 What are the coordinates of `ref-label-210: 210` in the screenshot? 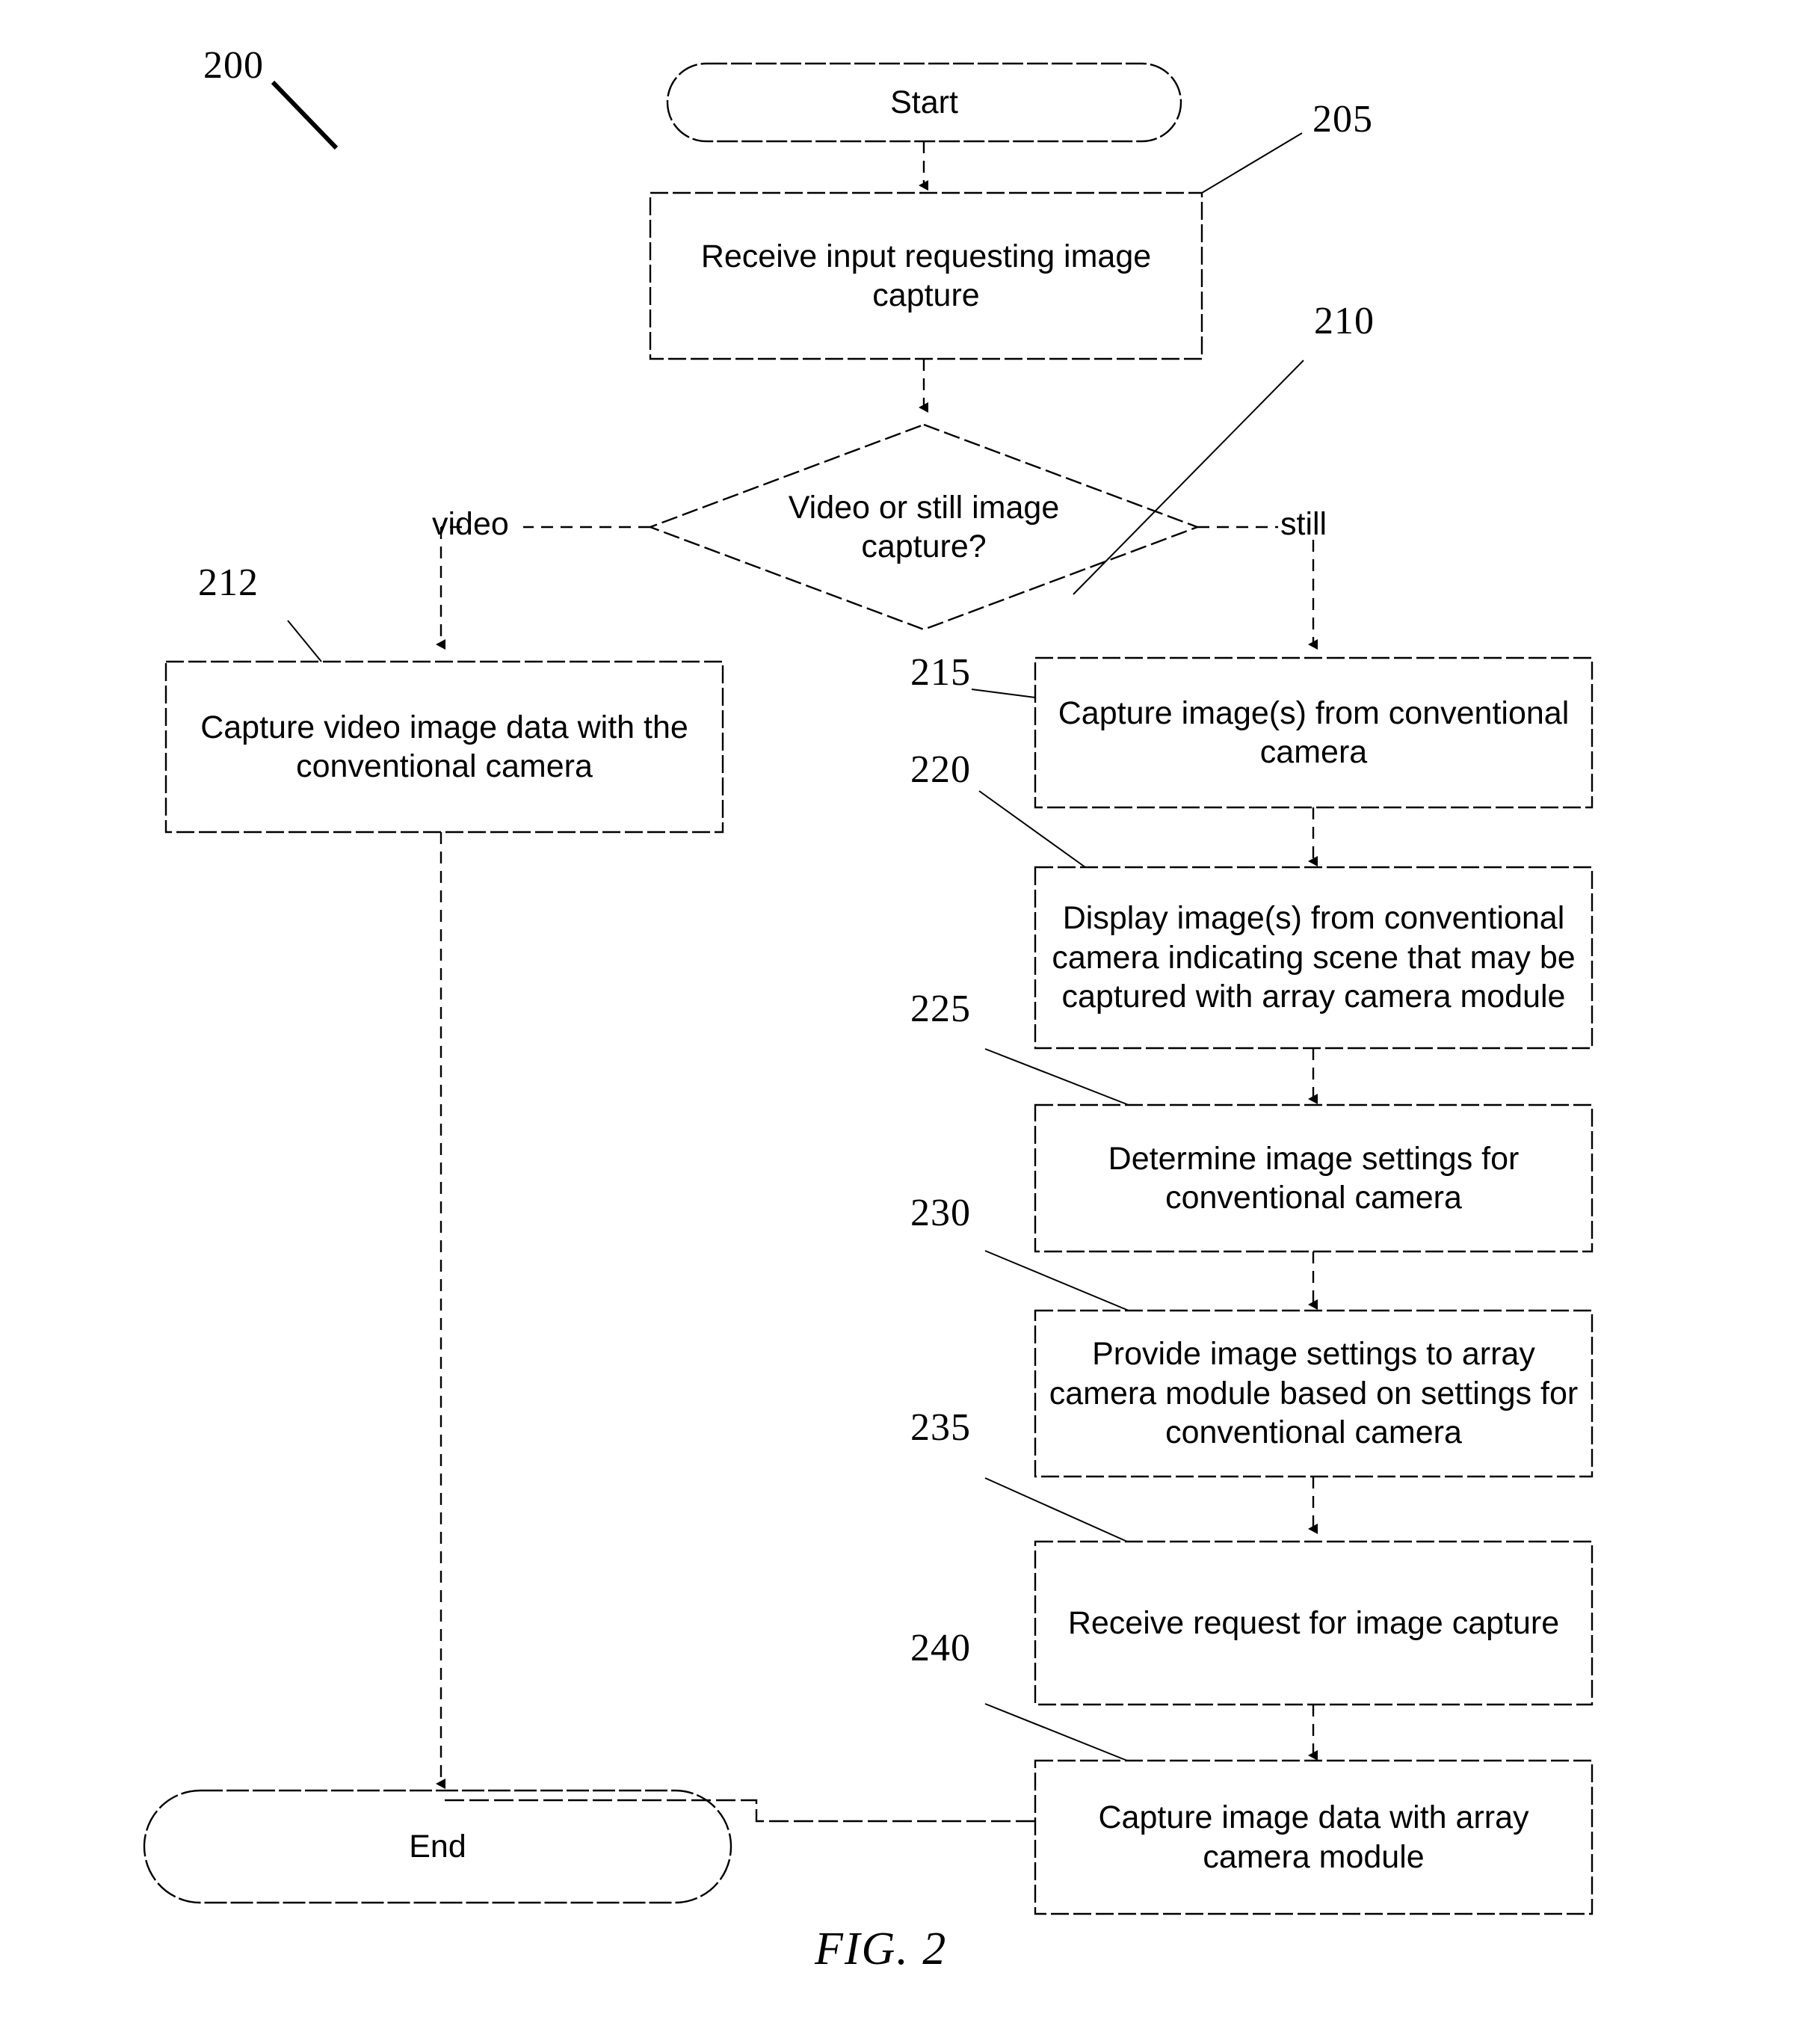 It's located at (1344, 321).